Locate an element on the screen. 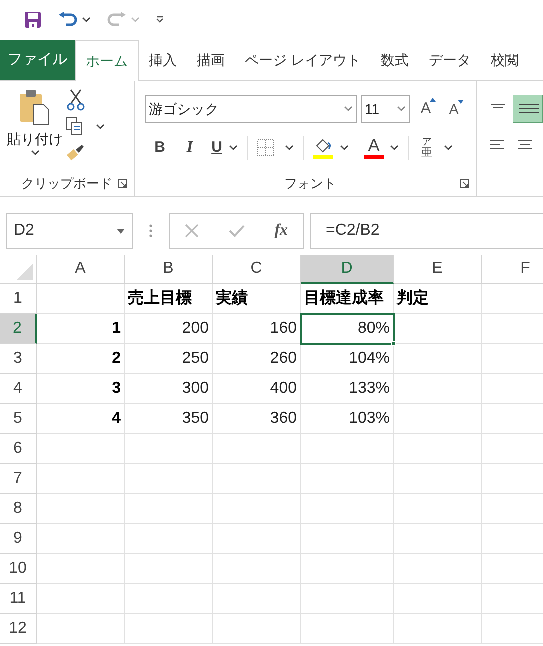 The image size is (543, 646). select-all-corner is located at coordinates (18, 269).